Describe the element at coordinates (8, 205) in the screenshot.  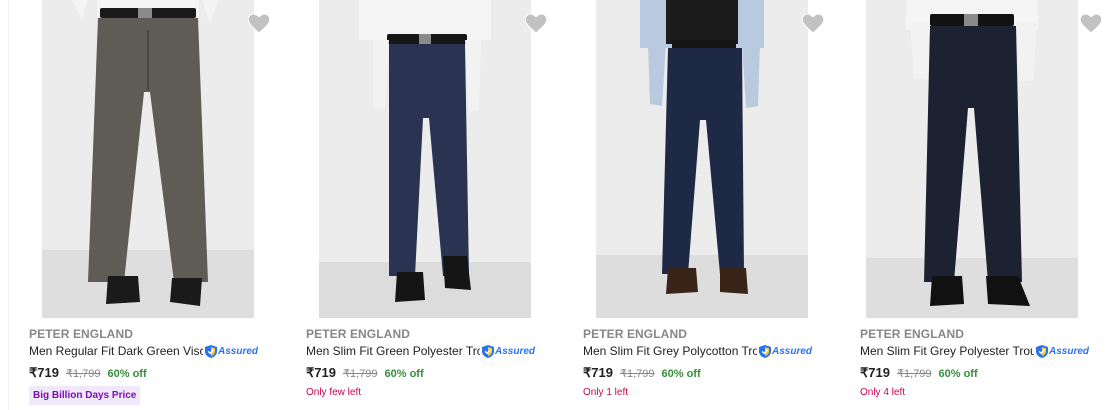
I see `divider` at that location.